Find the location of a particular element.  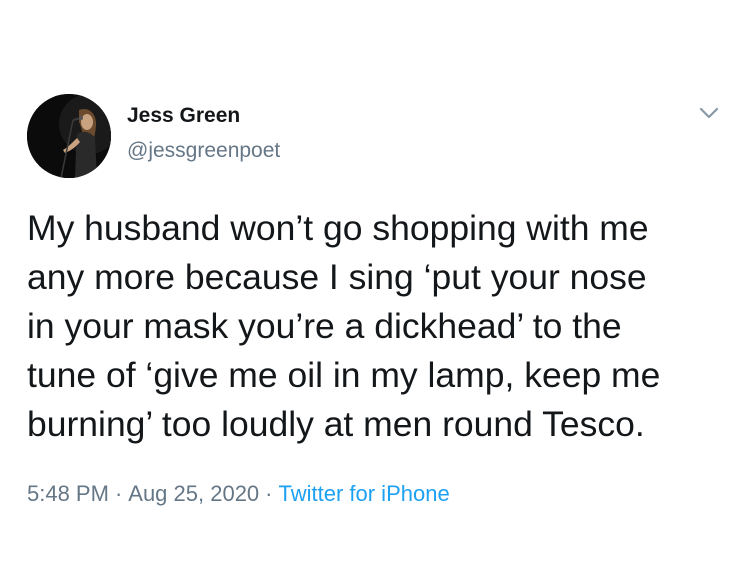

avatar-photo is located at coordinates (69, 136).